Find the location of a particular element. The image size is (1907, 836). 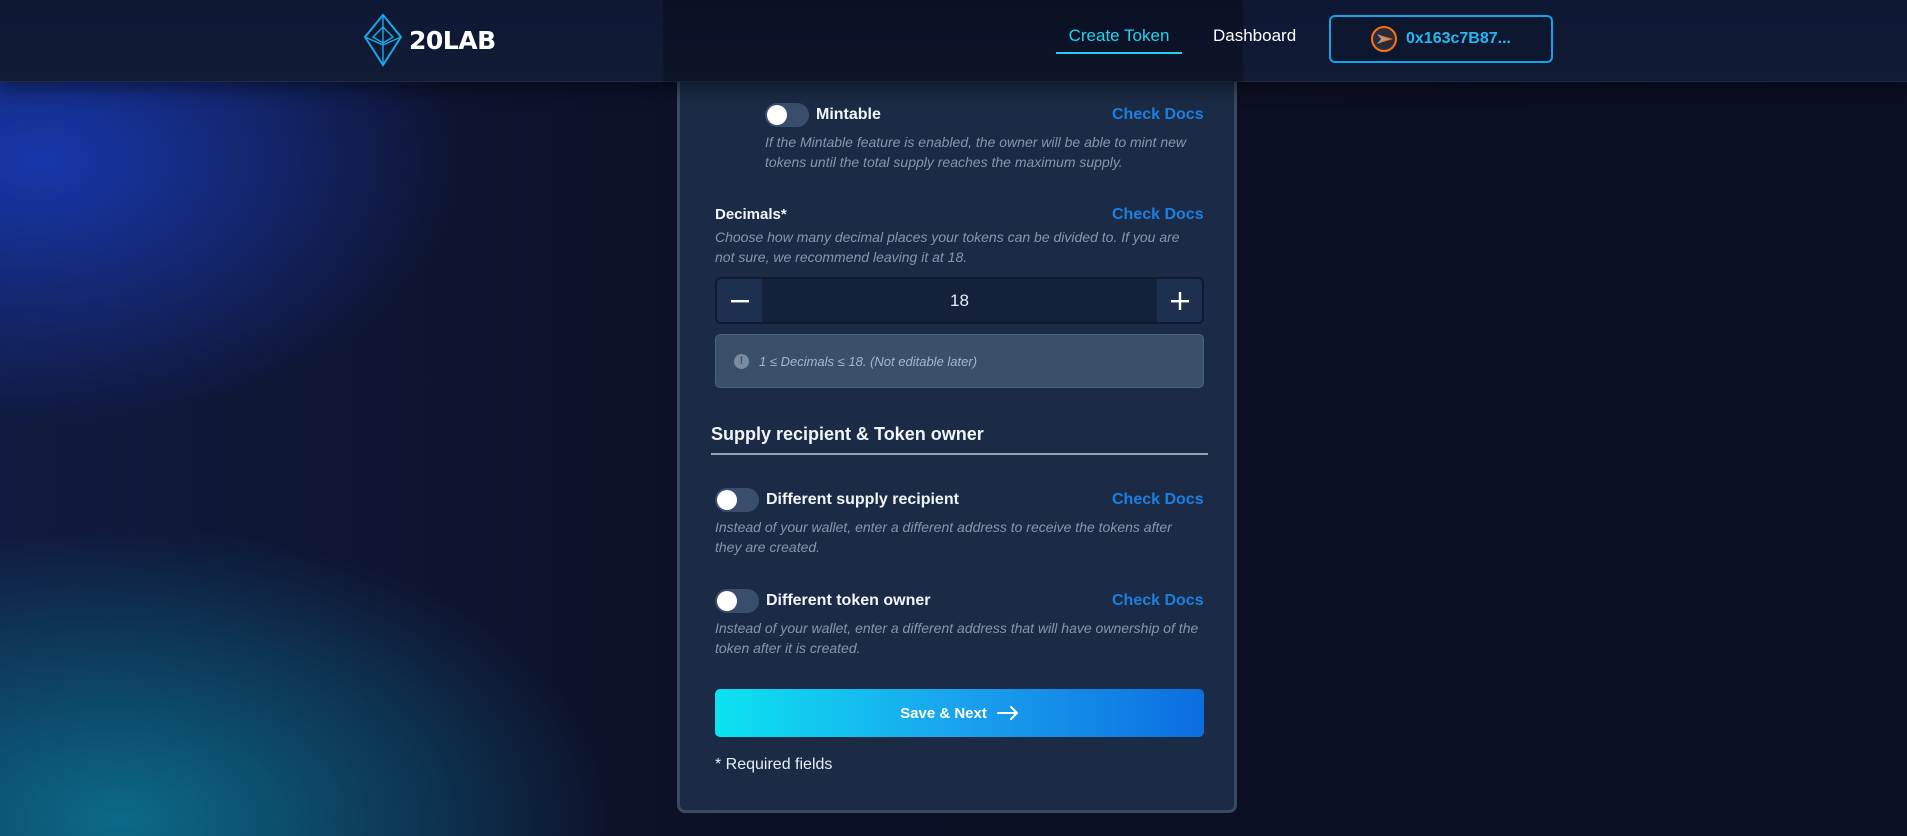

arrow-right-icon is located at coordinates (1007, 713).